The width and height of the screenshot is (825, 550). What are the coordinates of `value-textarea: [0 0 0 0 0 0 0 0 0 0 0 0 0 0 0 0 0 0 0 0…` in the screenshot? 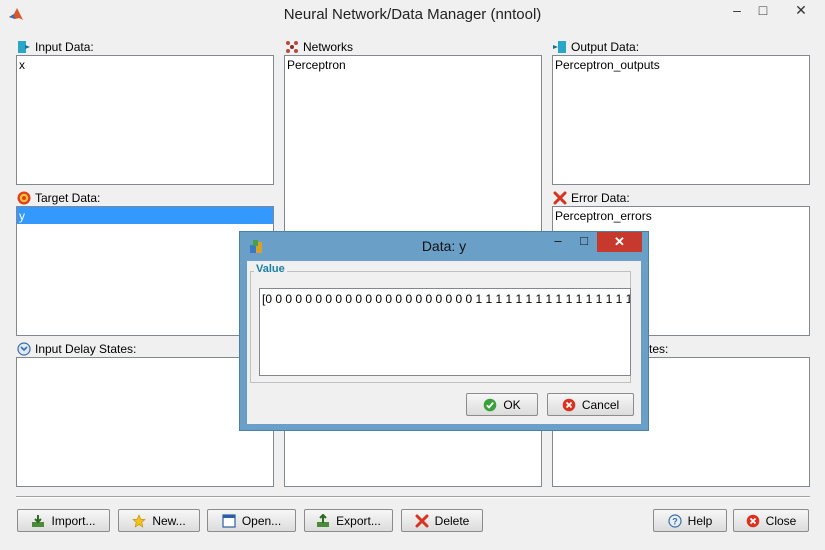 It's located at (445, 332).